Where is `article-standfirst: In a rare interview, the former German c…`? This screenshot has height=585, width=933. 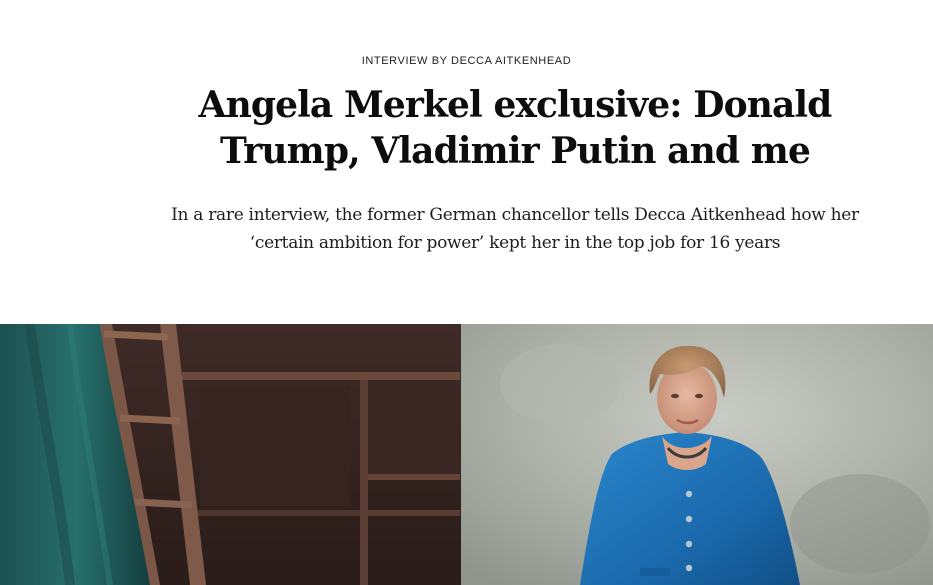
article-standfirst: In a rare interview, the former German c… is located at coordinates (515, 229).